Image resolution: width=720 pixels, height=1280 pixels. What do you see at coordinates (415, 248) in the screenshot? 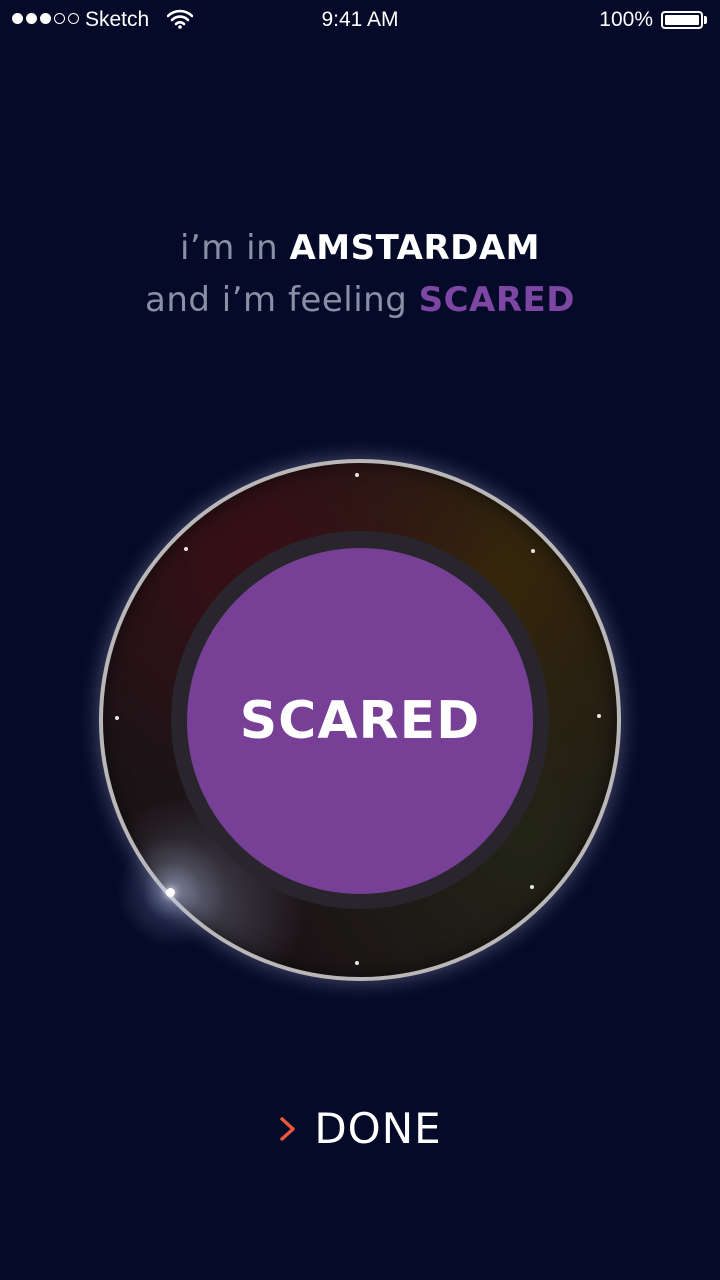
I see `location-city: AMSTARDAM` at bounding box center [415, 248].